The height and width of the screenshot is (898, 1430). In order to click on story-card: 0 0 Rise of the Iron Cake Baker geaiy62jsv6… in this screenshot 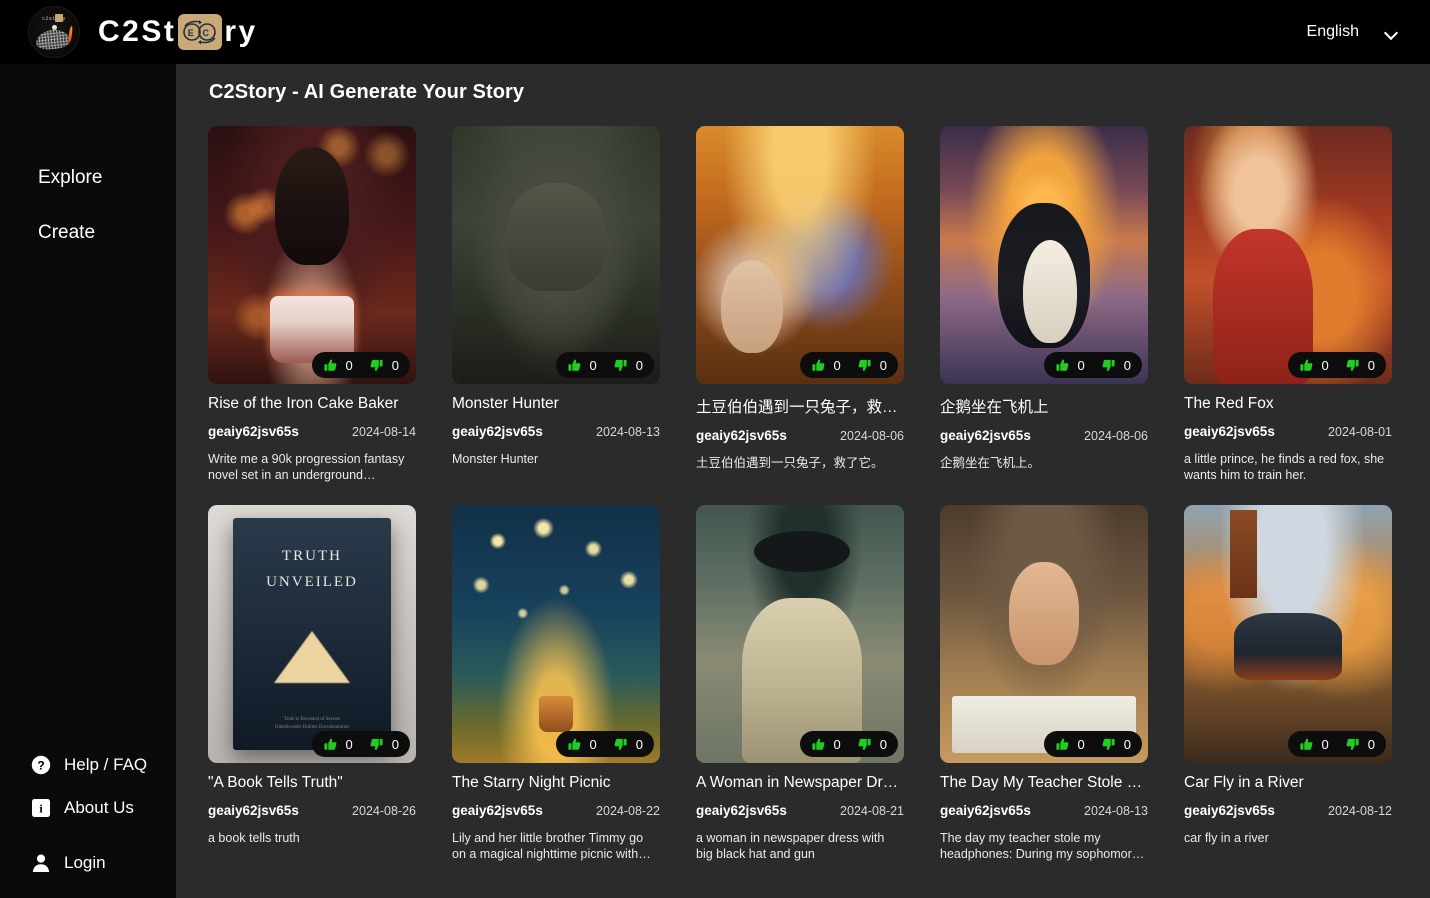, I will do `click(312, 304)`.